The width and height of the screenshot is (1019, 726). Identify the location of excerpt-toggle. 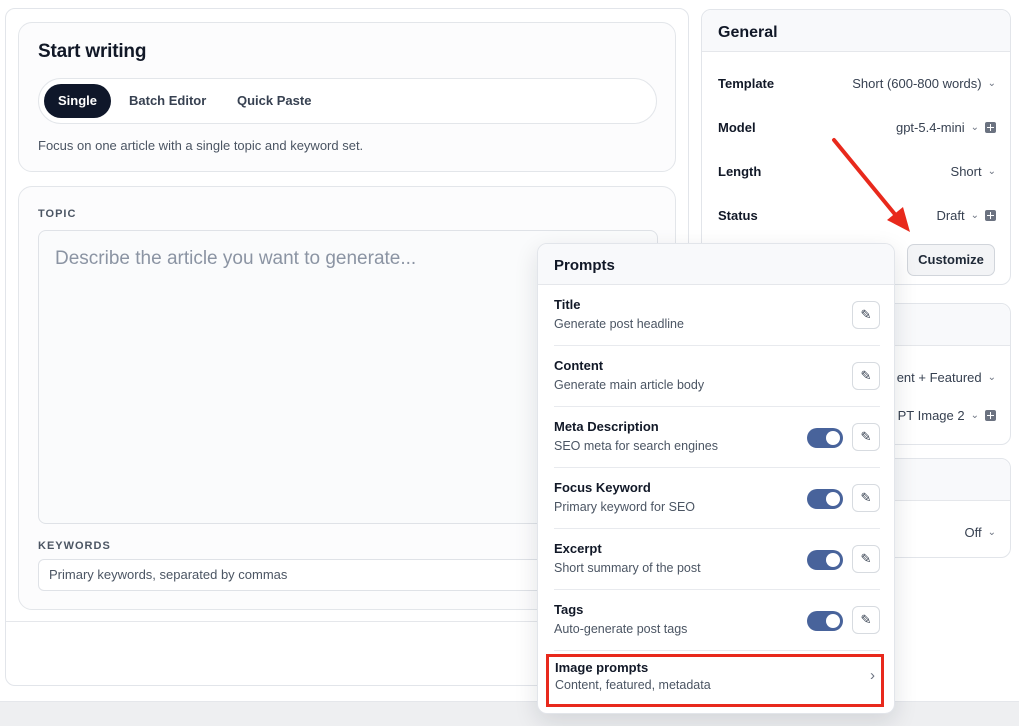
(825, 560).